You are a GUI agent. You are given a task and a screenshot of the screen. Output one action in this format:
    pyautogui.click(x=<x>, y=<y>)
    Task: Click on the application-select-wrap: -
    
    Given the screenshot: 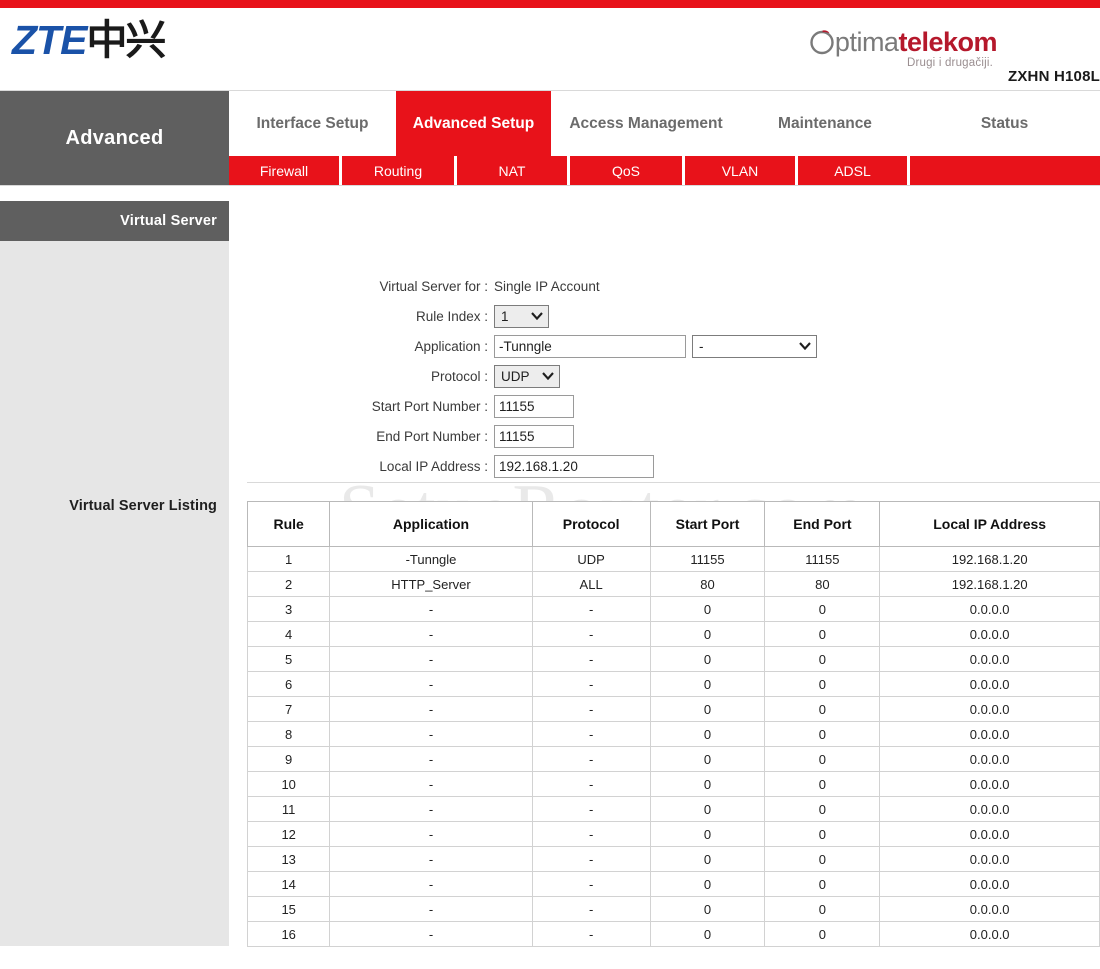 What is the action you would take?
    pyautogui.click(x=754, y=346)
    